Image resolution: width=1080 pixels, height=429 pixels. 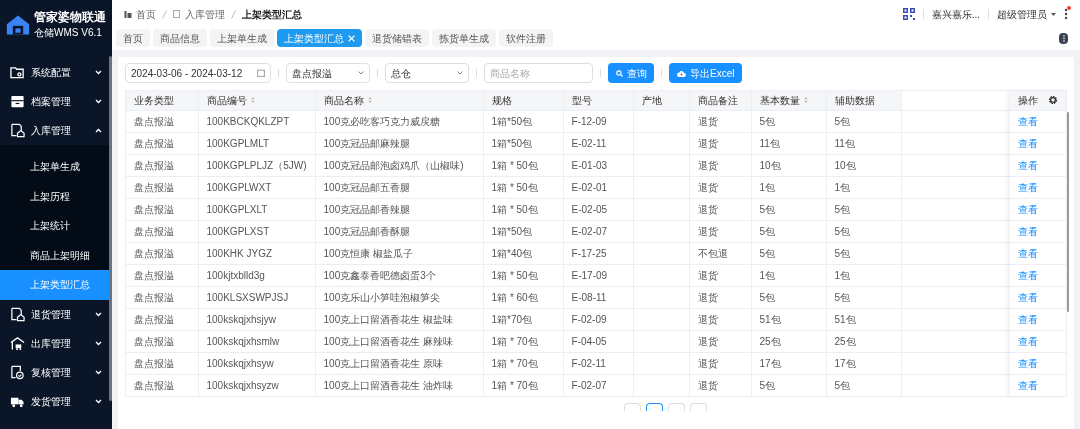 I want to click on table-cell: 100KGPLXLT, so click(x=237, y=209).